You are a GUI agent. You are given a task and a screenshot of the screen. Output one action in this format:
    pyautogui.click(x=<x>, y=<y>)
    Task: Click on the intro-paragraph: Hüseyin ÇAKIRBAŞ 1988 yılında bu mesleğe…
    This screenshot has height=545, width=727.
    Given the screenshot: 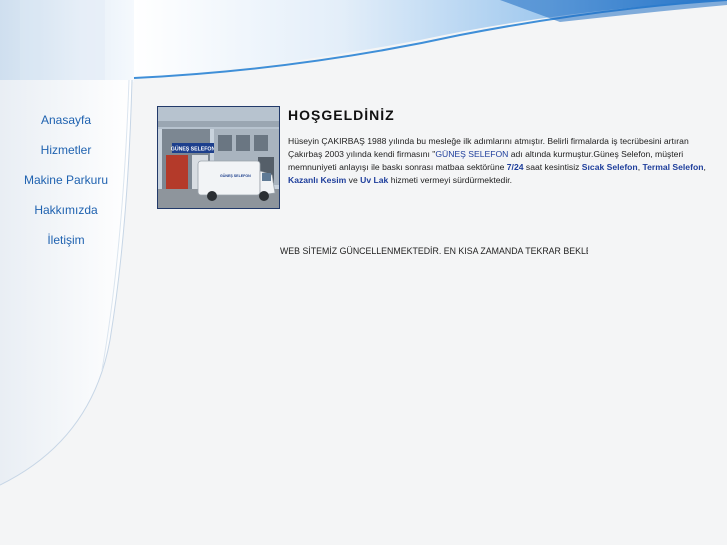 What is the action you would take?
    pyautogui.click(x=498, y=161)
    